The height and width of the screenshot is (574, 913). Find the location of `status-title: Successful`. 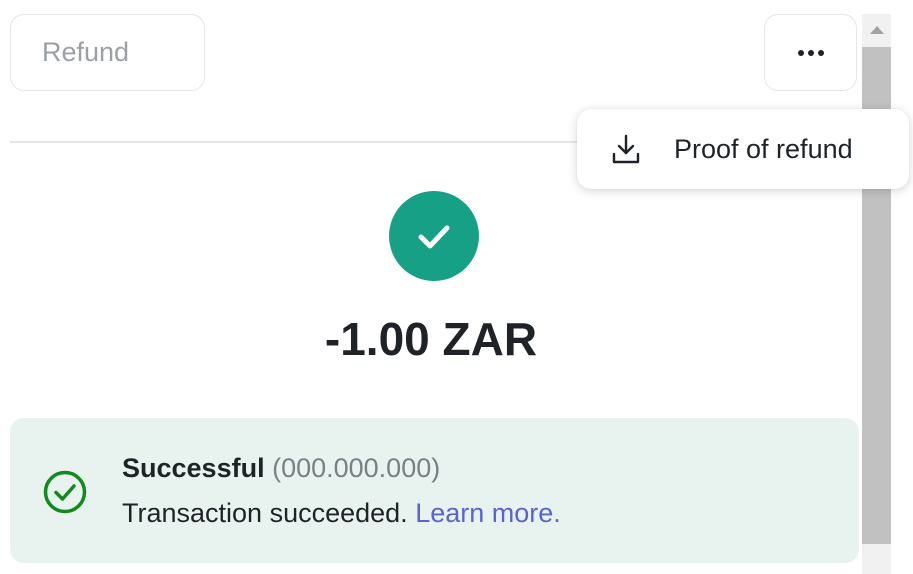

status-title: Successful is located at coordinates (193, 468).